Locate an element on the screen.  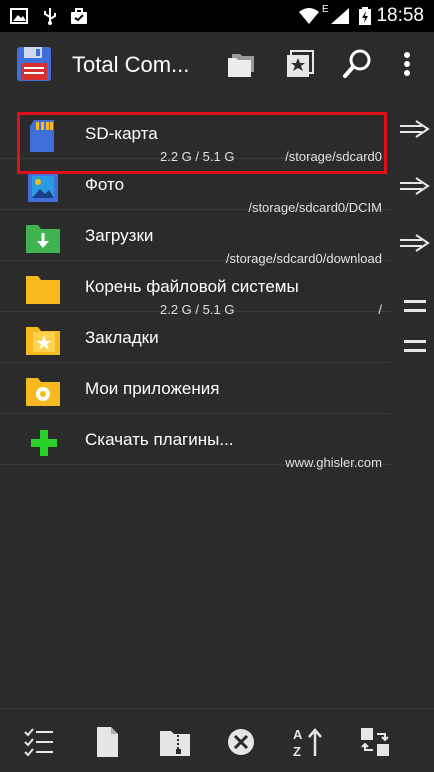
list-item-plugins: Скачать плагины... www.ghisler.com is located at coordinates (195, 442).